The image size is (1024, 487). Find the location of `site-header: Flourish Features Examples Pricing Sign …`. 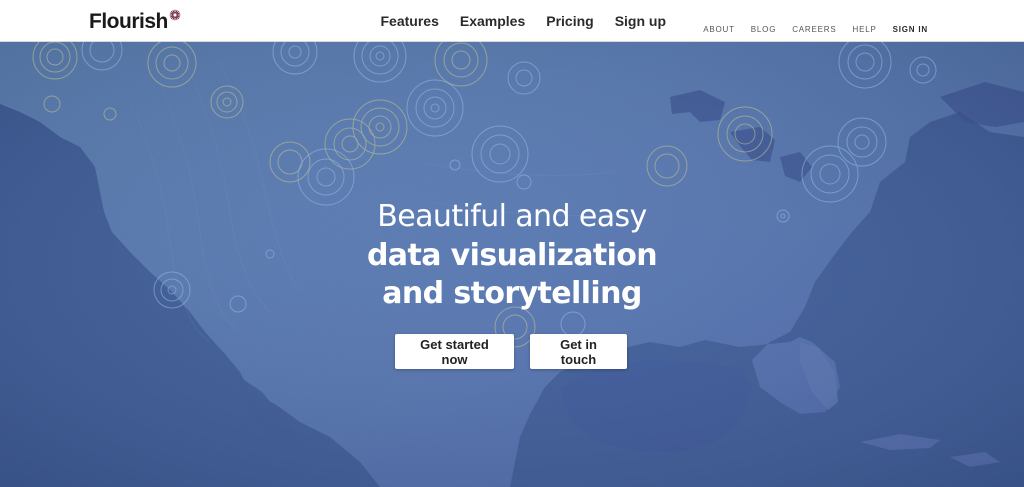

site-header: Flourish Features Examples Pricing Sign … is located at coordinates (512, 21).